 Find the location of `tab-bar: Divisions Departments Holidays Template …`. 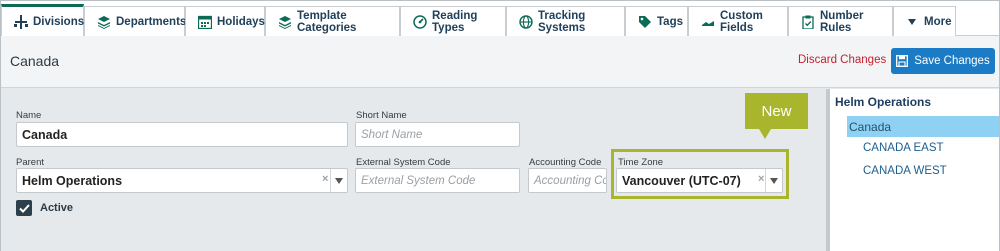

tab-bar: Divisions Departments Holidays Template … is located at coordinates (500, 19).